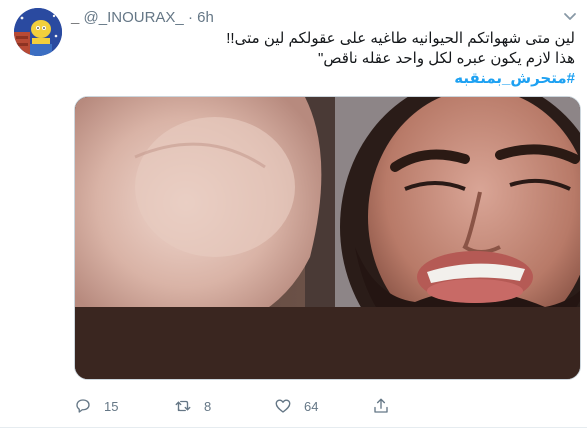 This screenshot has height=428, width=587. What do you see at coordinates (570, 17) in the screenshot?
I see `chevron-down-icon` at bounding box center [570, 17].